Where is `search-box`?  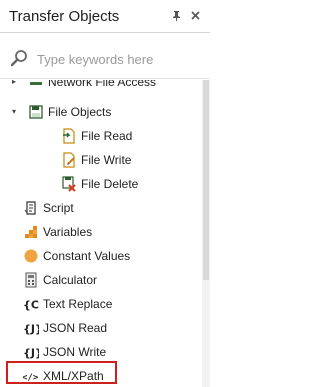 search-box is located at coordinates (104, 59).